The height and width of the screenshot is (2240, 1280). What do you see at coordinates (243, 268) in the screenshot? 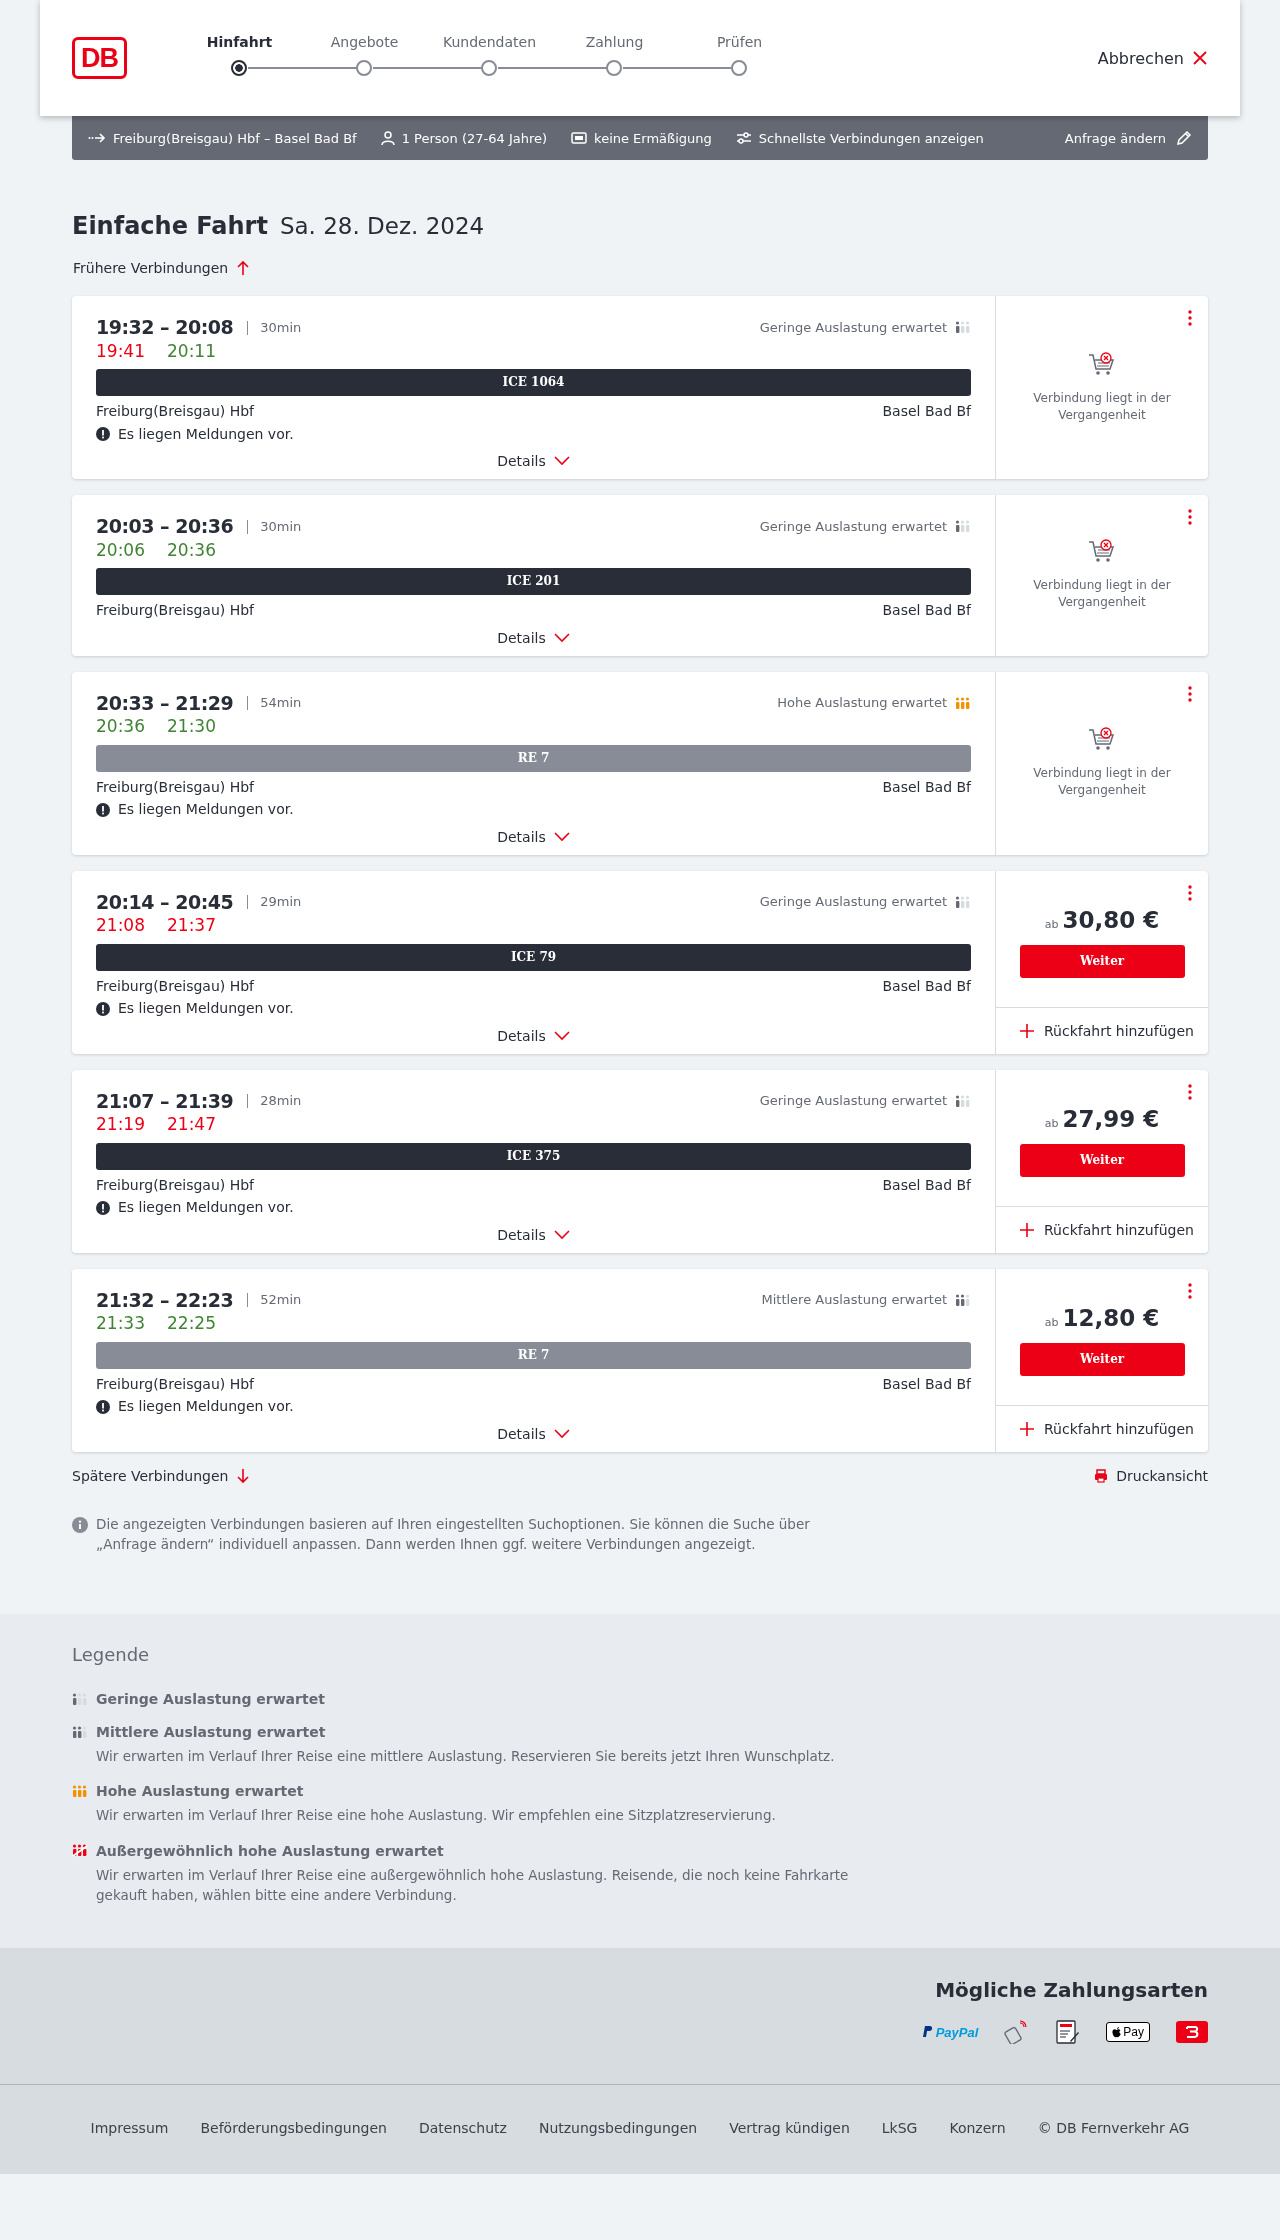
I see `arrow-up-icon` at bounding box center [243, 268].